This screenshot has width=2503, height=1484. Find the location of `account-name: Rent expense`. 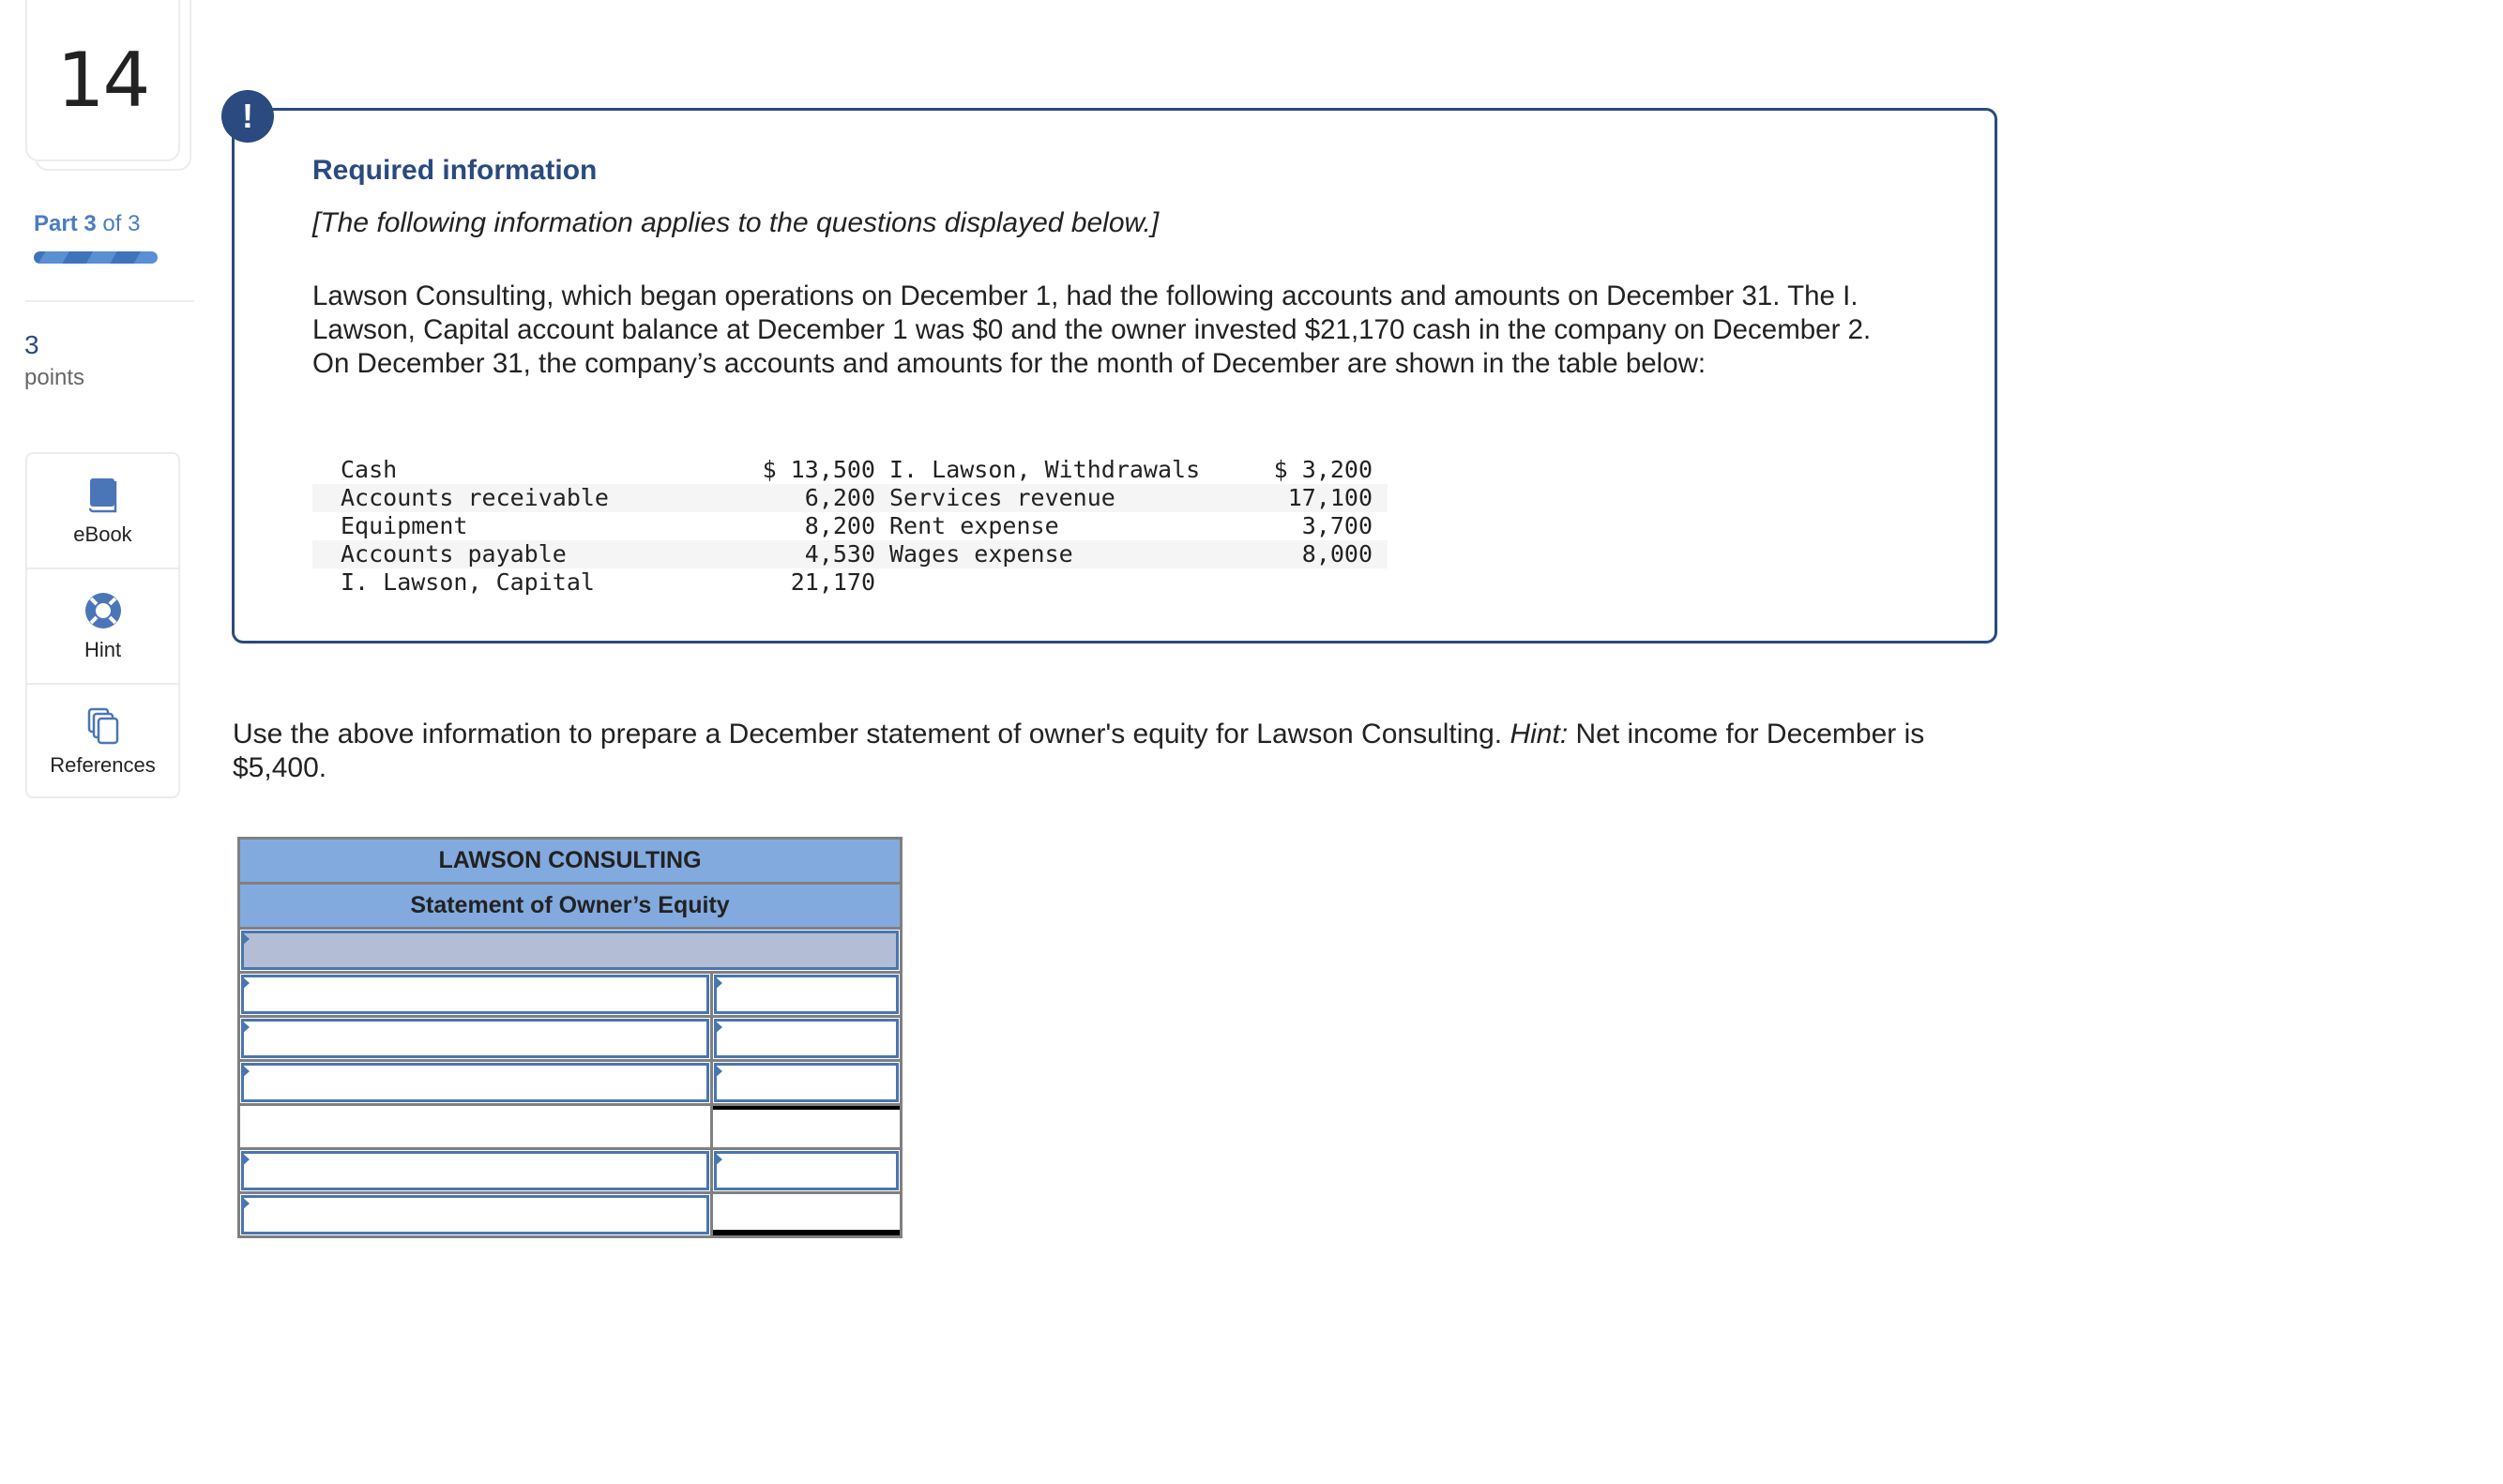

account-name: Rent expense is located at coordinates (974, 525).